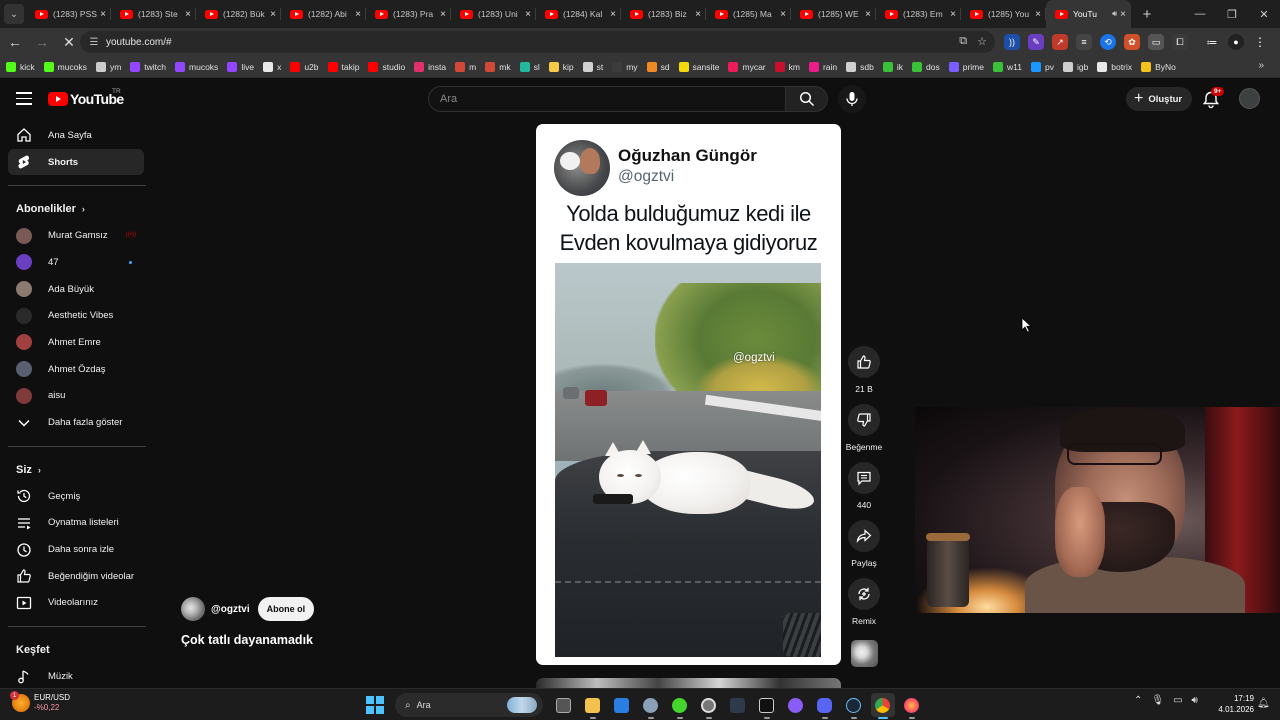 The image size is (1280, 720). Describe the element at coordinates (42, 42) in the screenshot. I see `forward-button: →` at that location.